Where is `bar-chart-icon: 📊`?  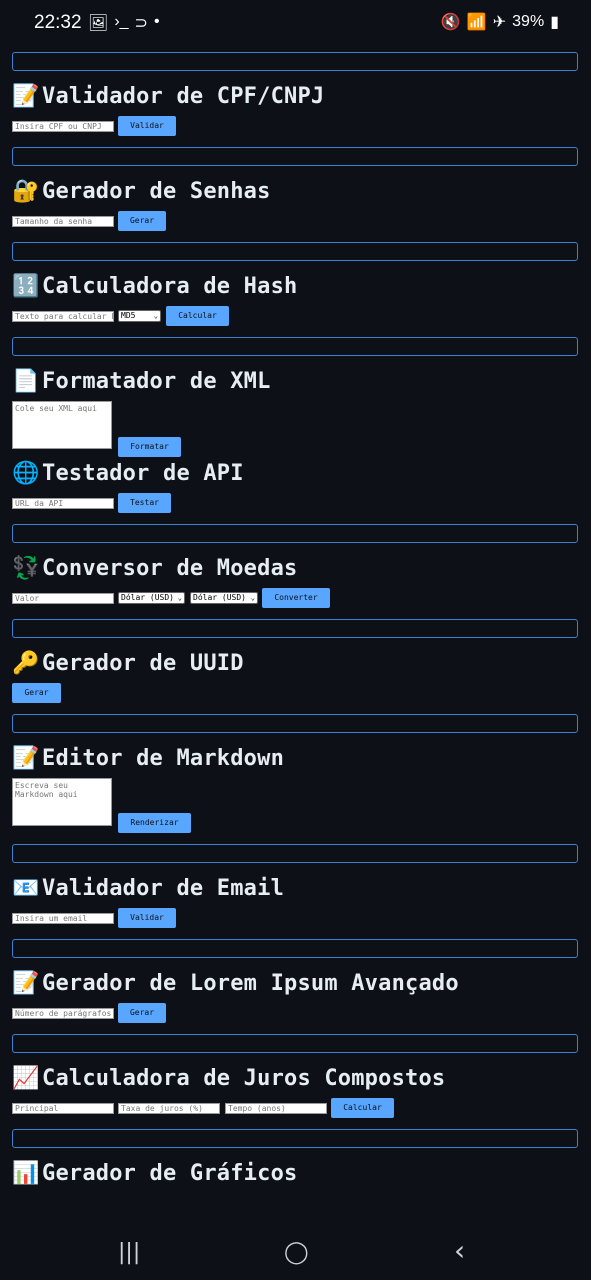 bar-chart-icon: 📊 is located at coordinates (26, 1173).